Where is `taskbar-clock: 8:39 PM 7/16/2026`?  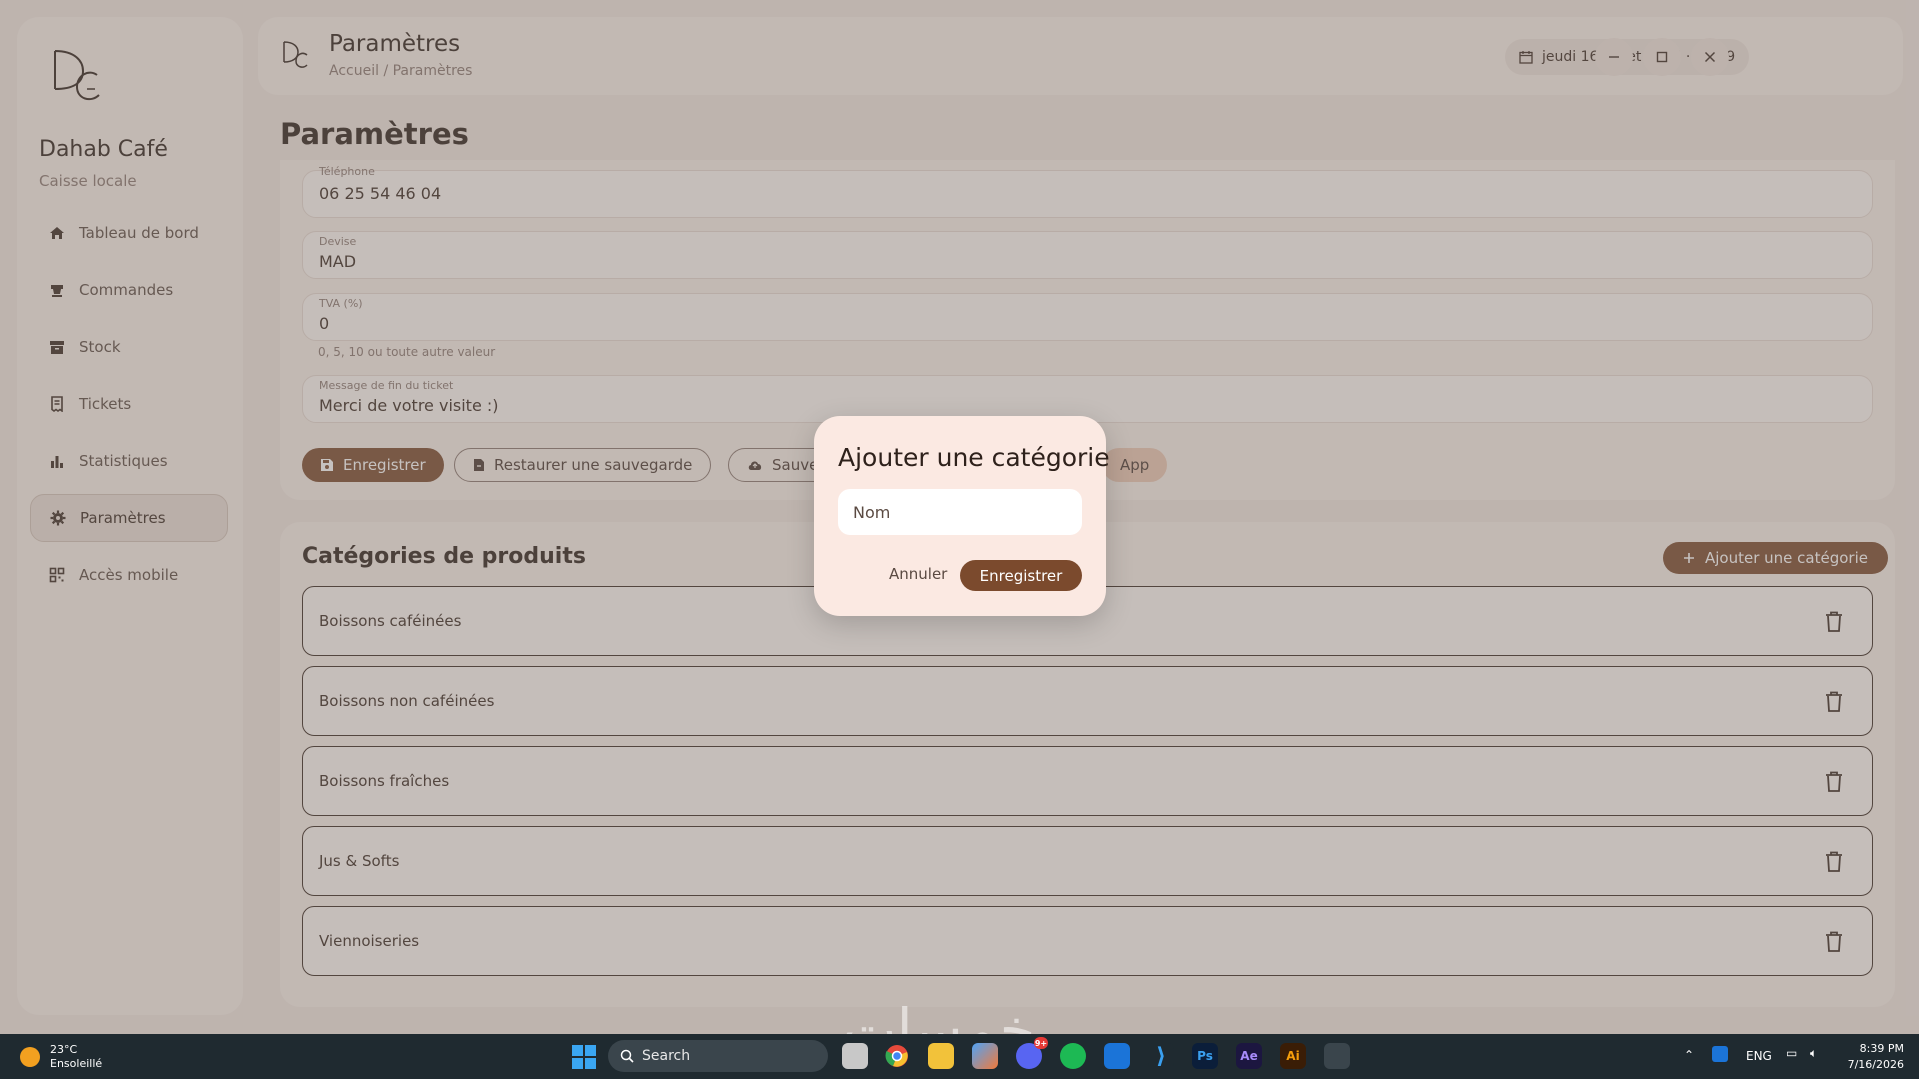
taskbar-clock: 8:39 PM 7/16/2026 is located at coordinates (1871, 1057).